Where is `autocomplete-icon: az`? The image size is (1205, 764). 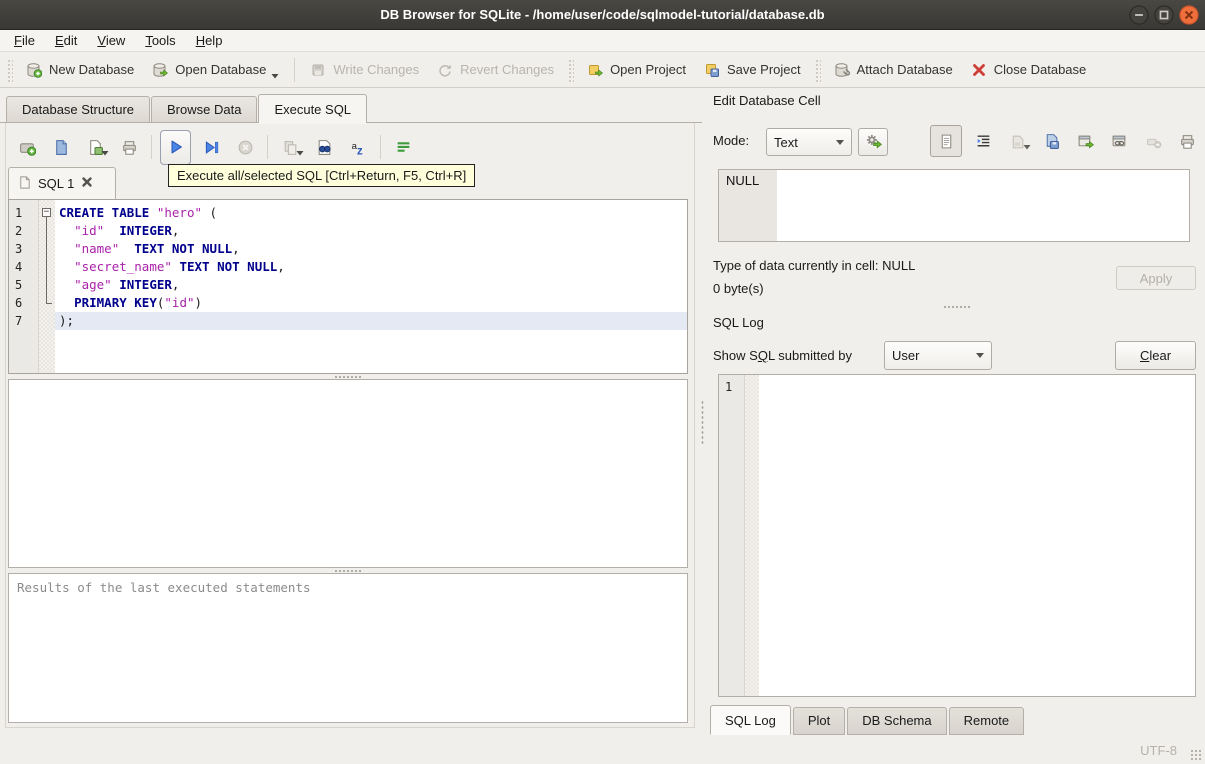
autocomplete-icon: az is located at coordinates (358, 147).